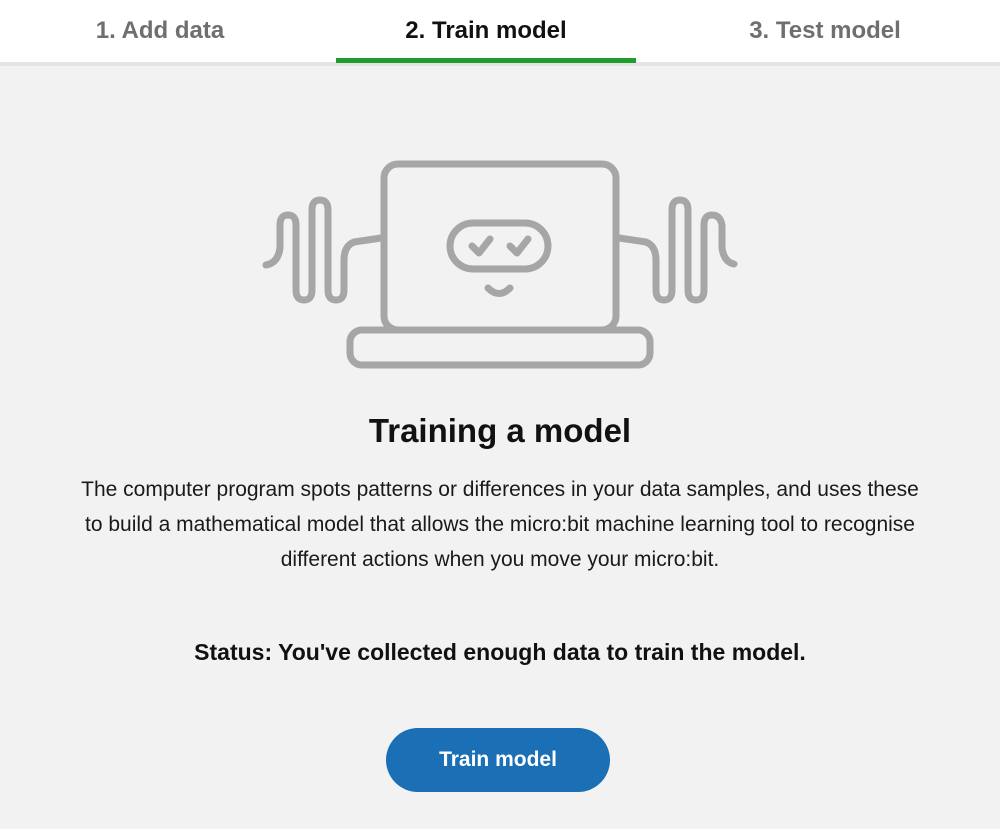 This screenshot has height=829, width=1000. What do you see at coordinates (486, 60) in the screenshot?
I see `active-tab-indicator` at bounding box center [486, 60].